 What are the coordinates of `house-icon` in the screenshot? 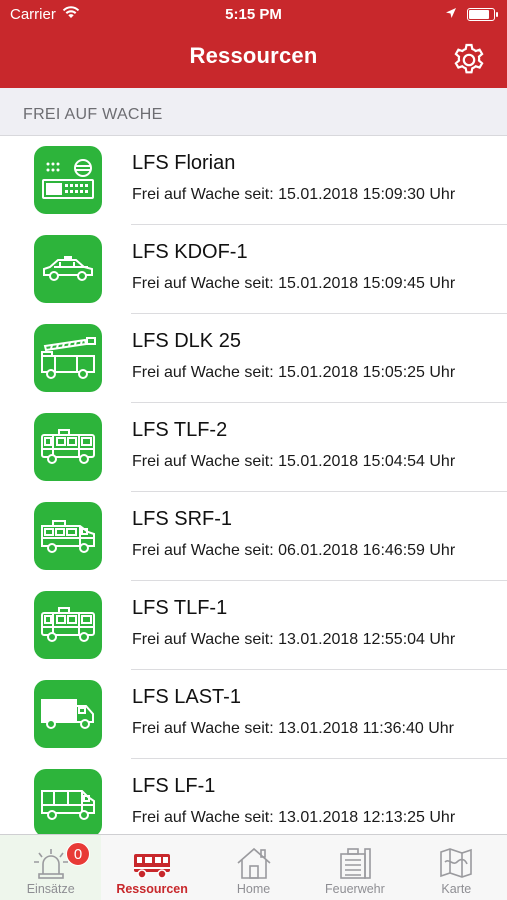 It's located at (253, 863).